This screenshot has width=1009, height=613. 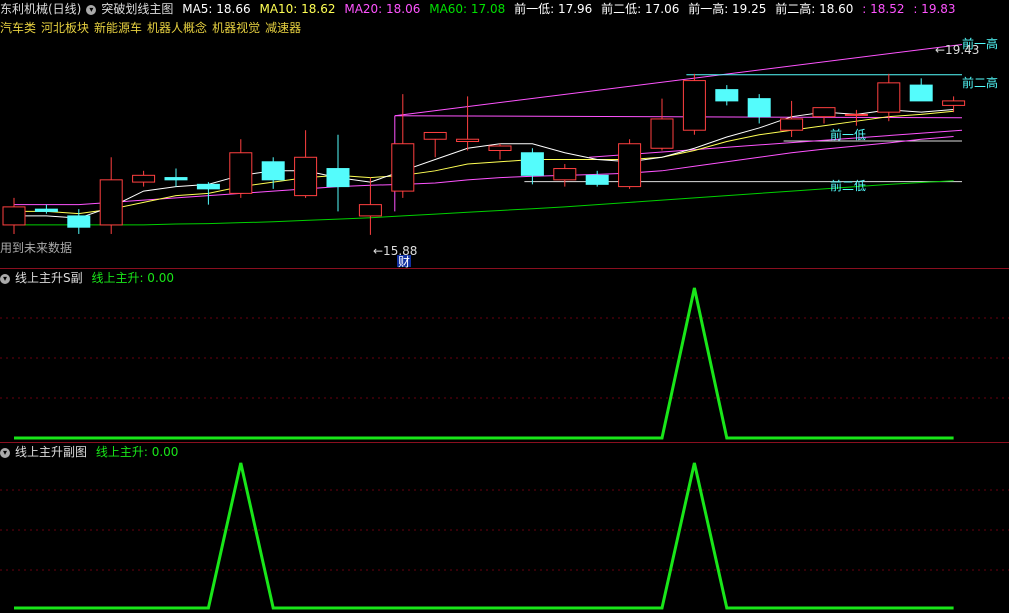 What do you see at coordinates (848, 134) in the screenshot?
I see `prev-low1-label: 前一低` at bounding box center [848, 134].